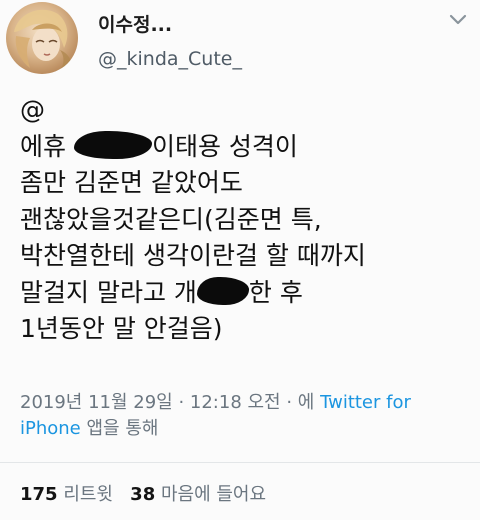 This screenshot has height=520, width=480. What do you see at coordinates (119, 428) in the screenshot?
I see `source-suffix: 앱을 통해` at bounding box center [119, 428].